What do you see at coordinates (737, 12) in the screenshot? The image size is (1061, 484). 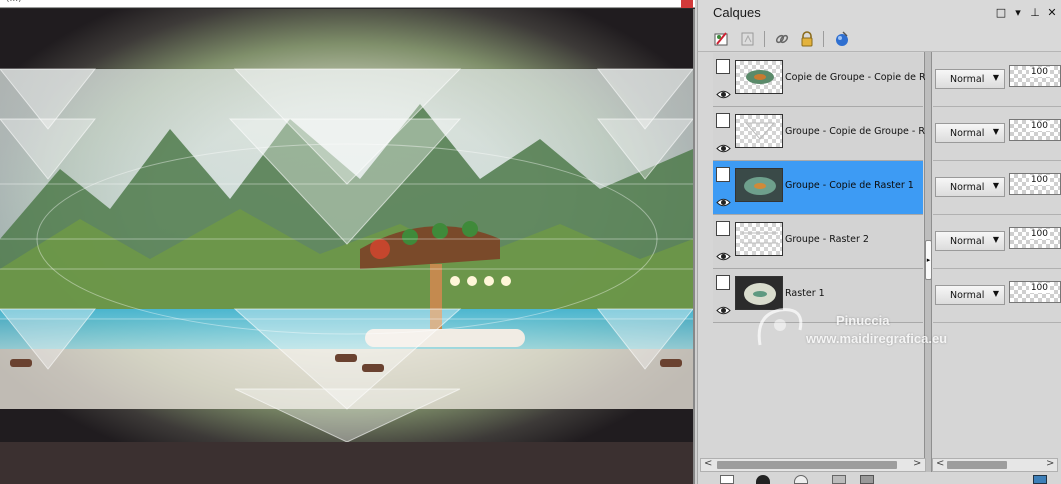 I see `palette-title: Calques` at bounding box center [737, 12].